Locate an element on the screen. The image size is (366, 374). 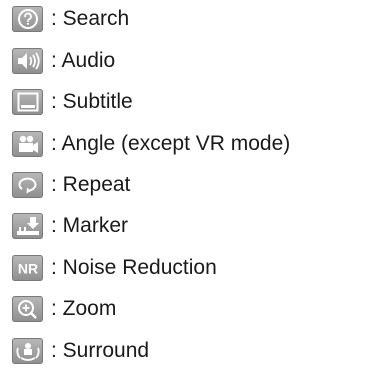
subtitle-icon is located at coordinates (27, 102).